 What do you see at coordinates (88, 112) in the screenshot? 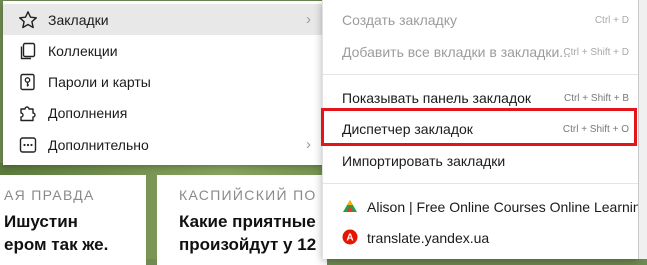
I see `menu-item-label: Дополнения` at bounding box center [88, 112].